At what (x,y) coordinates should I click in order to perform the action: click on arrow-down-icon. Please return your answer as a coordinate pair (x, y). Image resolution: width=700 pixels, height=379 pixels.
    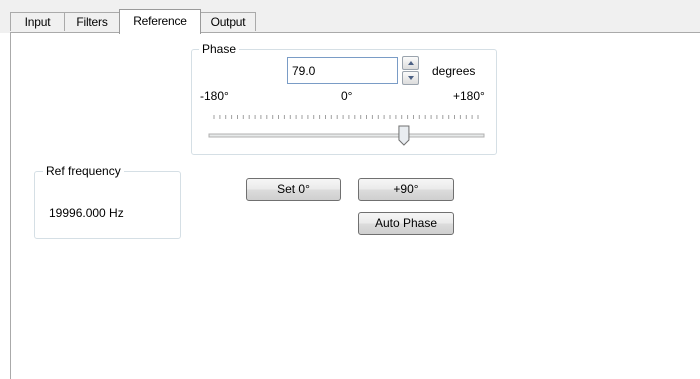
    Looking at the image, I should click on (410, 78).